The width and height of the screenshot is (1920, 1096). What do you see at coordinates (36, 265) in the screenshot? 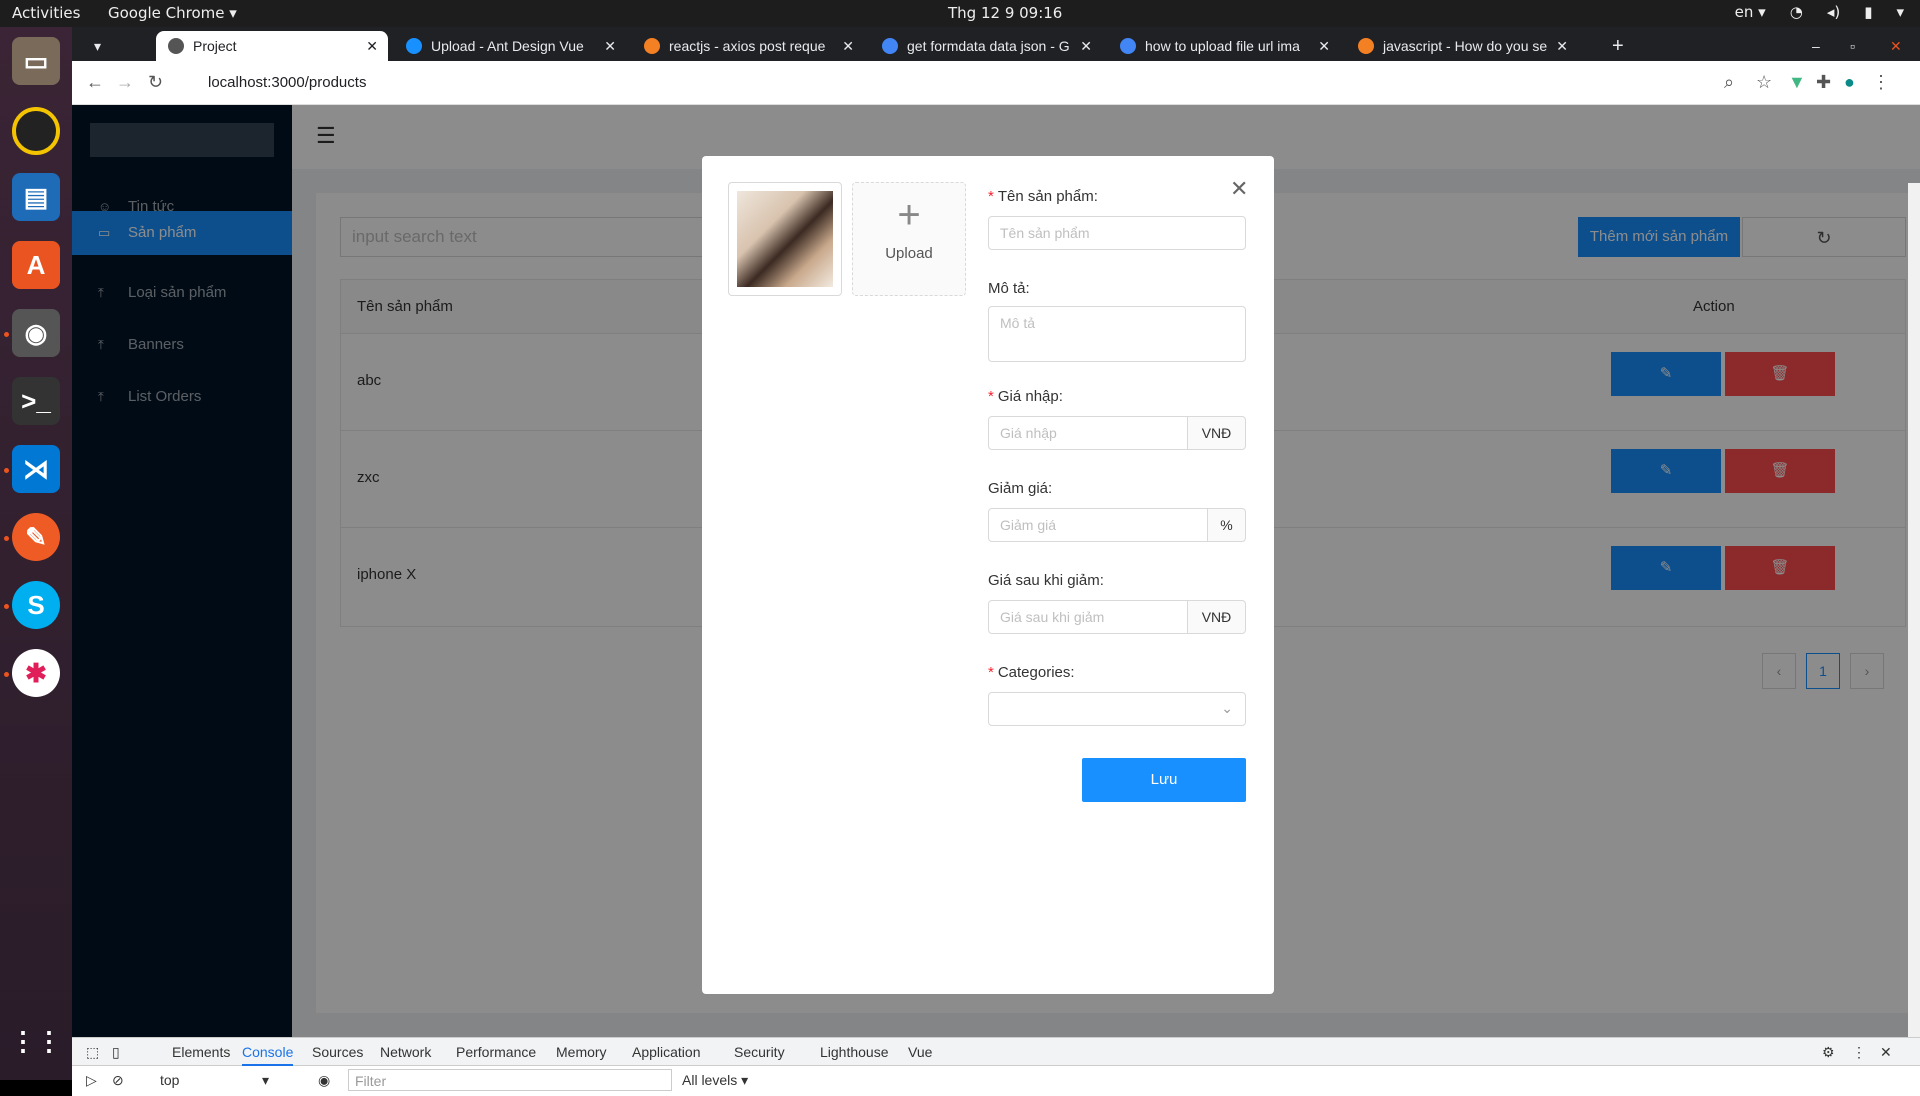
I see `software-icon: A` at bounding box center [36, 265].